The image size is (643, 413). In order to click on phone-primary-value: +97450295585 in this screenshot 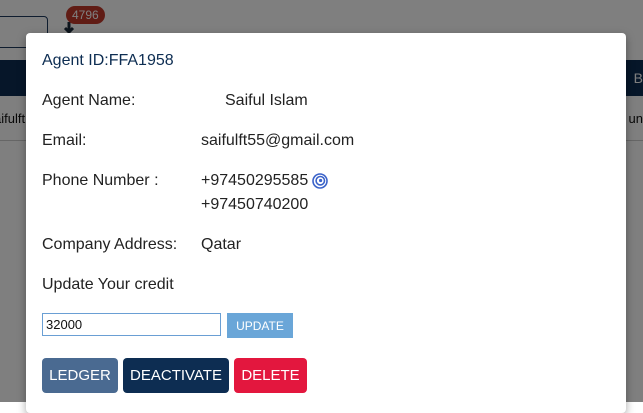, I will do `click(255, 180)`.